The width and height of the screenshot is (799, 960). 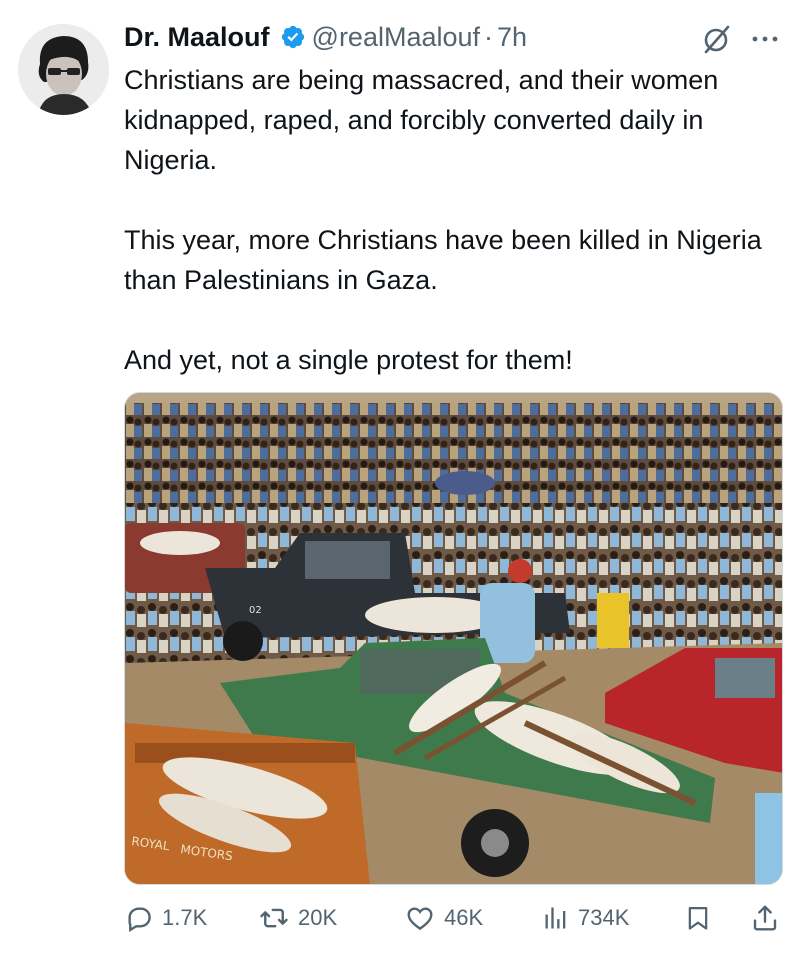 What do you see at coordinates (197, 37) in the screenshot?
I see `author-name: Dr. Maalouf` at bounding box center [197, 37].